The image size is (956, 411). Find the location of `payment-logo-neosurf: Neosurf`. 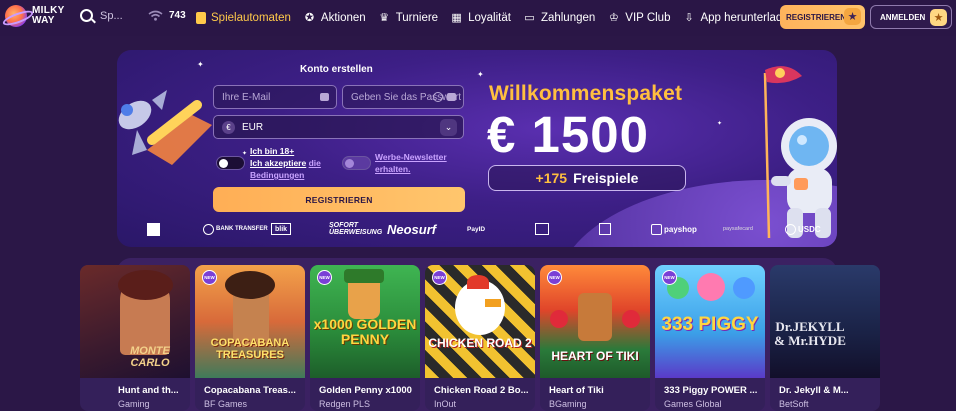

payment-logo-neosurf: Neosurf is located at coordinates (412, 229).